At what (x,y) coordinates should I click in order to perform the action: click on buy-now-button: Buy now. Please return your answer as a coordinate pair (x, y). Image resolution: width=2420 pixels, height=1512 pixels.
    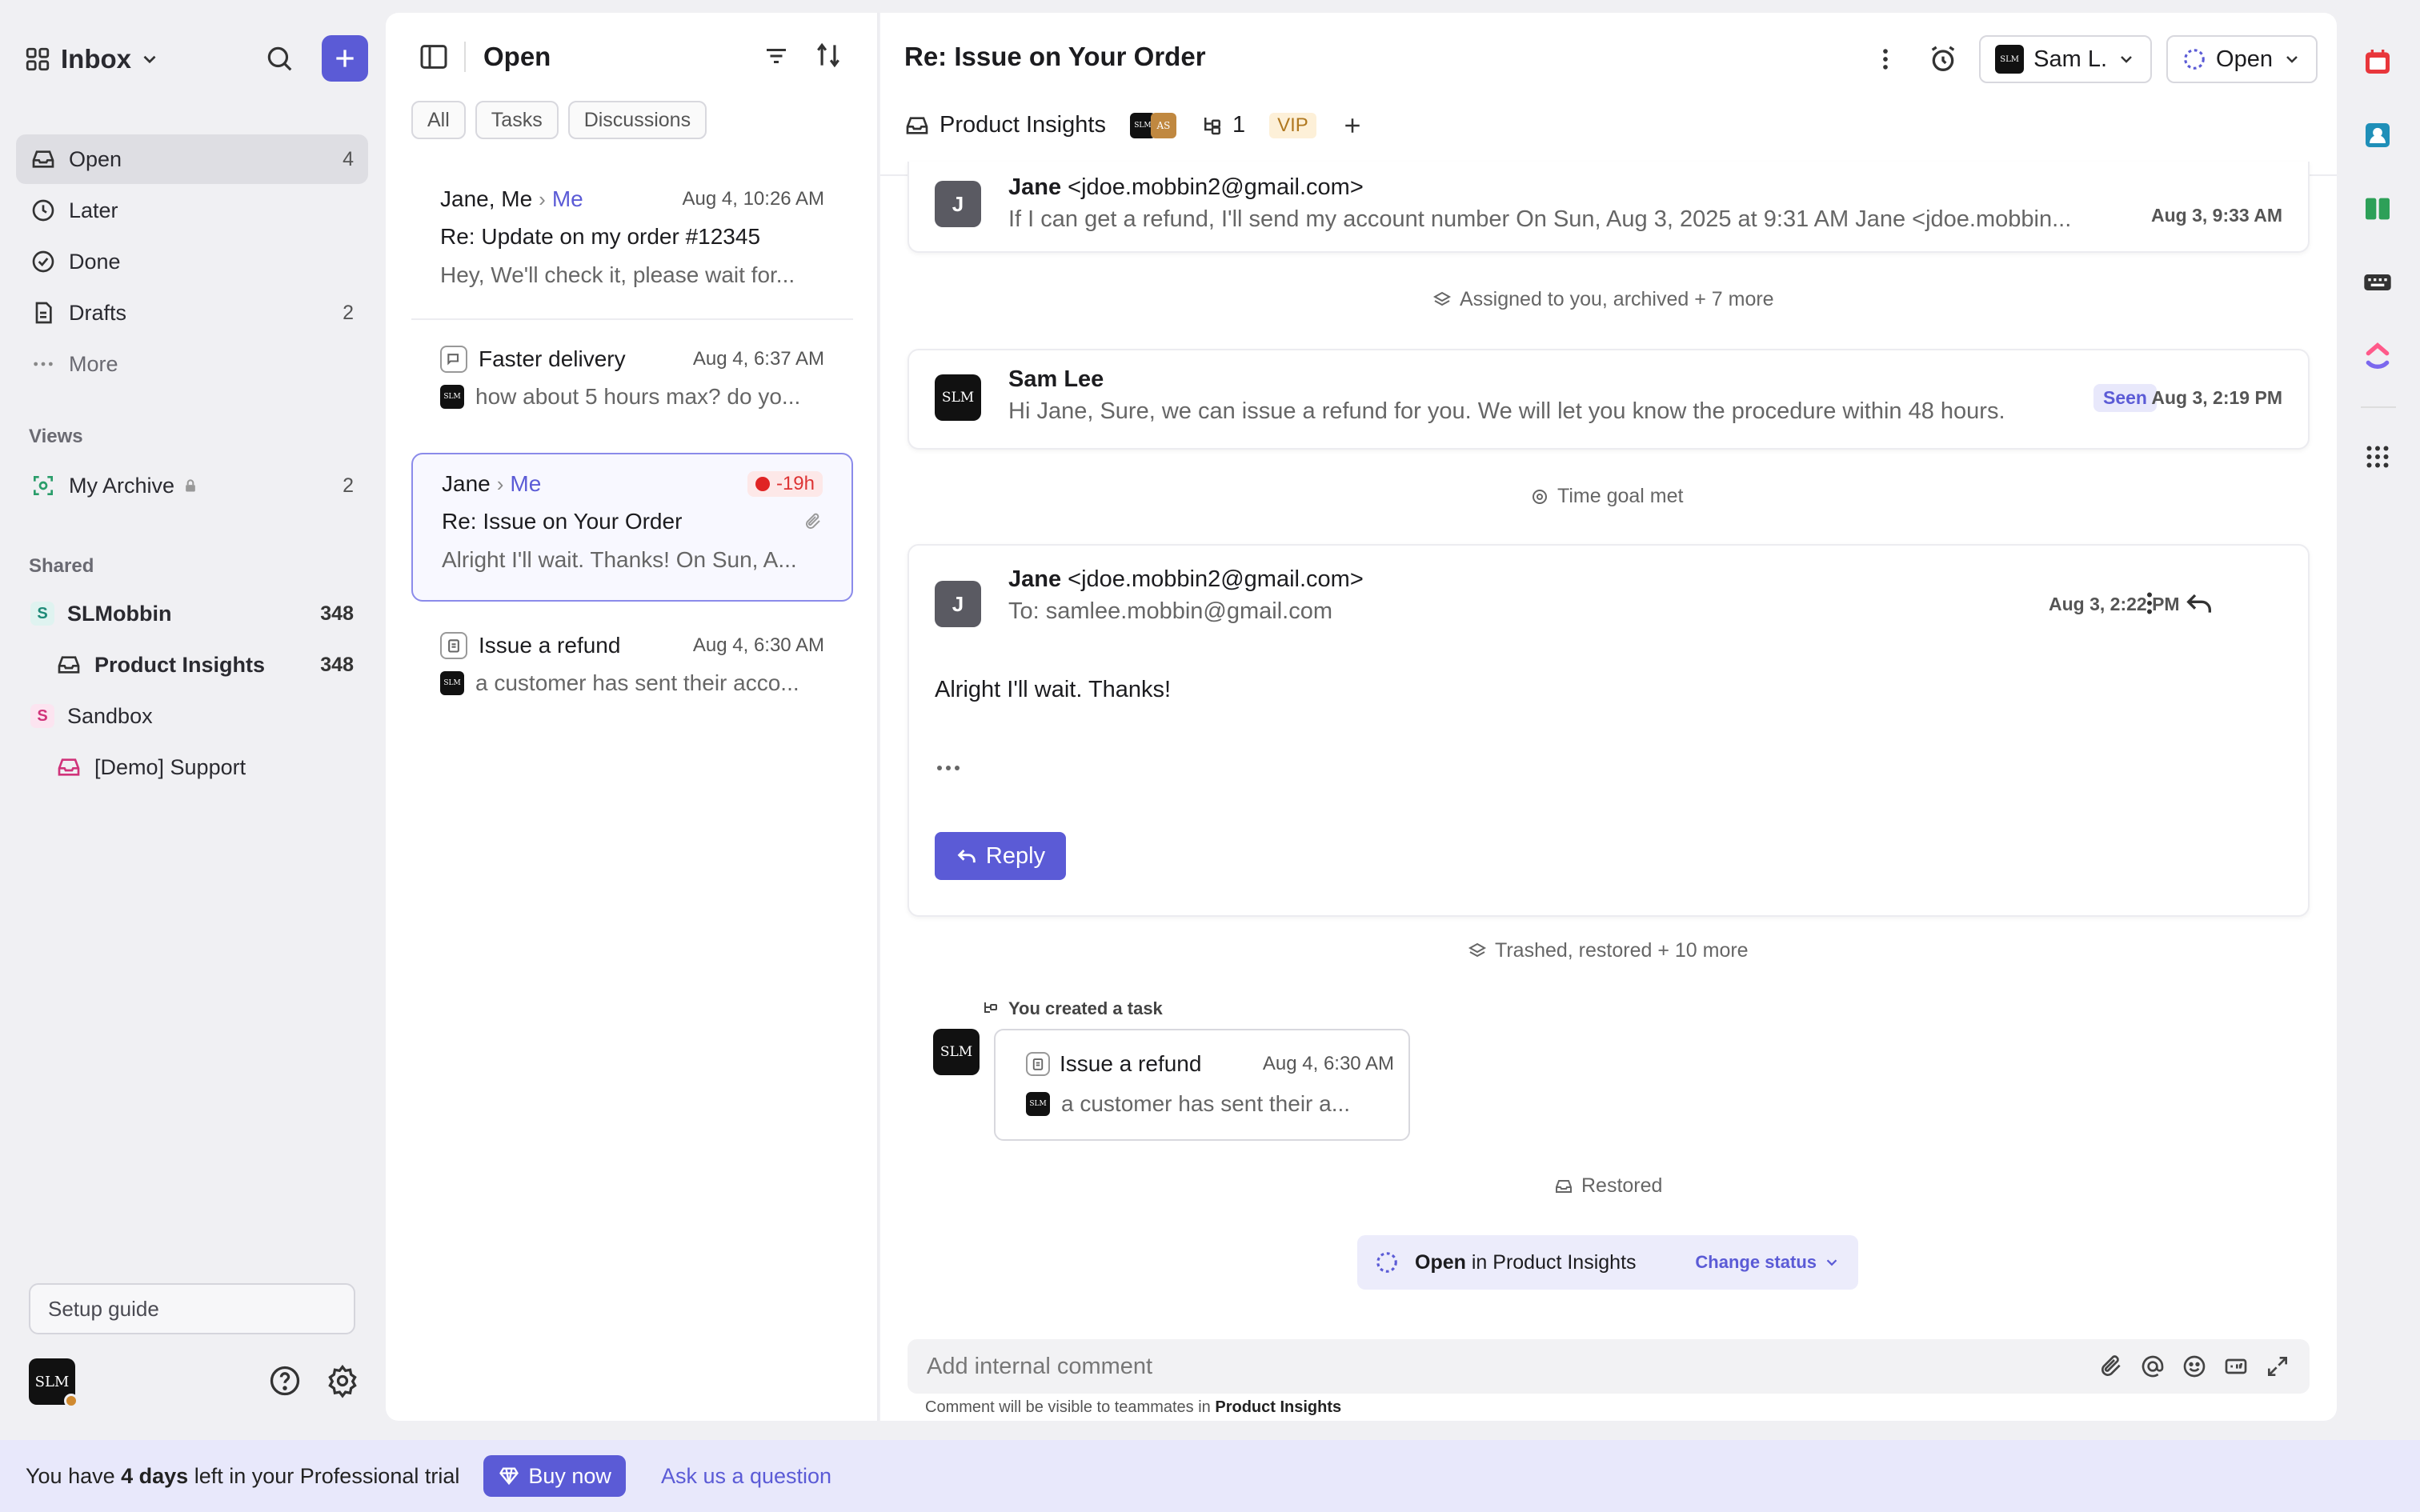
    Looking at the image, I should click on (554, 1476).